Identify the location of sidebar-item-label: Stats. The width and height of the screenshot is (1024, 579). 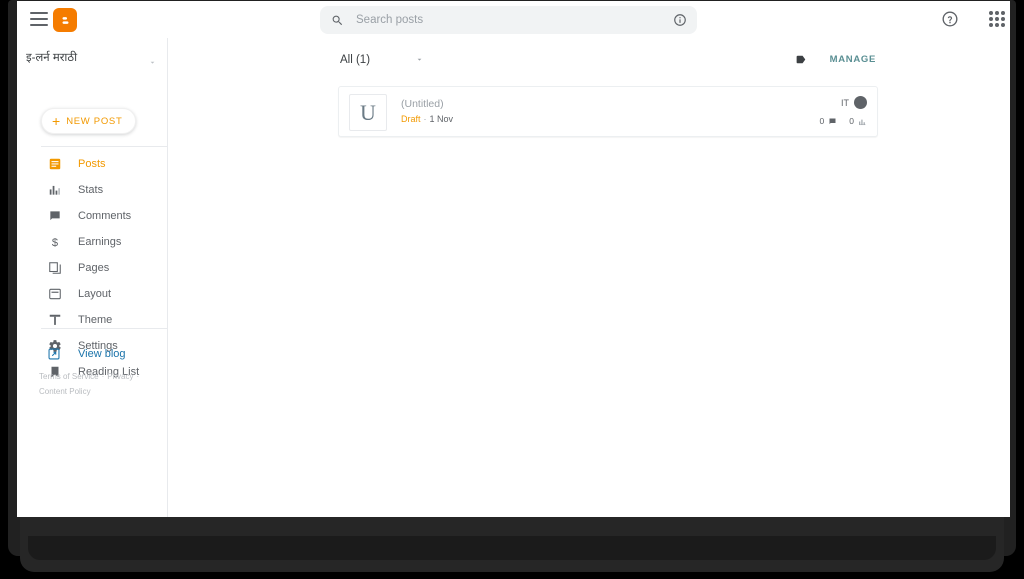
(91, 190).